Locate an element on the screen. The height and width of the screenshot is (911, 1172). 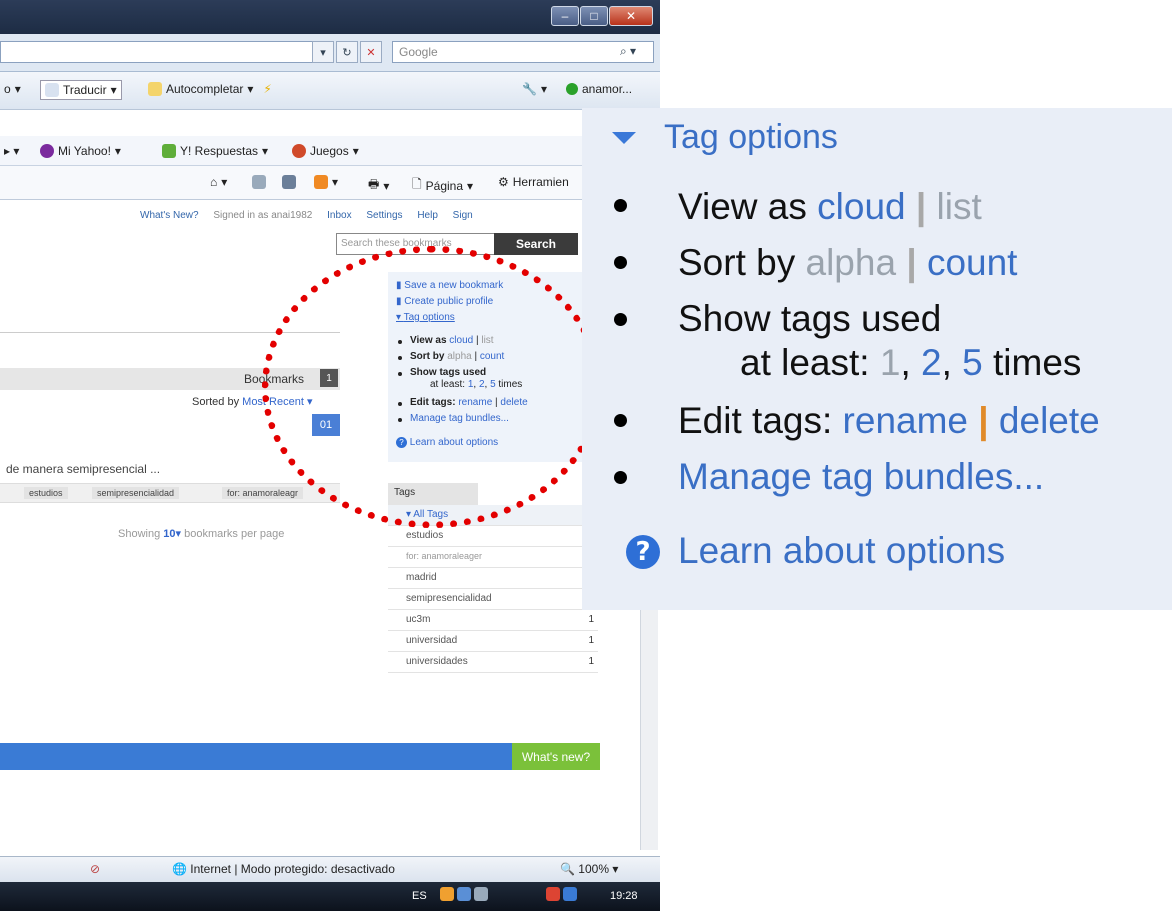
answers-icon is located at coordinates (169, 151).